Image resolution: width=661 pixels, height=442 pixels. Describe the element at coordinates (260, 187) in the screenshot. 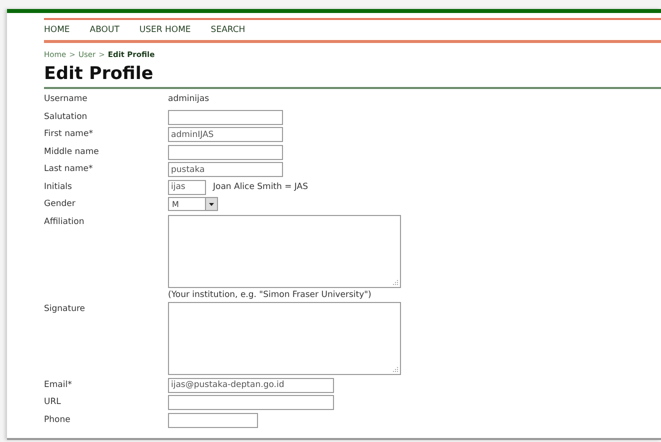

I see `initials-example: Joan Alice Smith = JAS` at that location.